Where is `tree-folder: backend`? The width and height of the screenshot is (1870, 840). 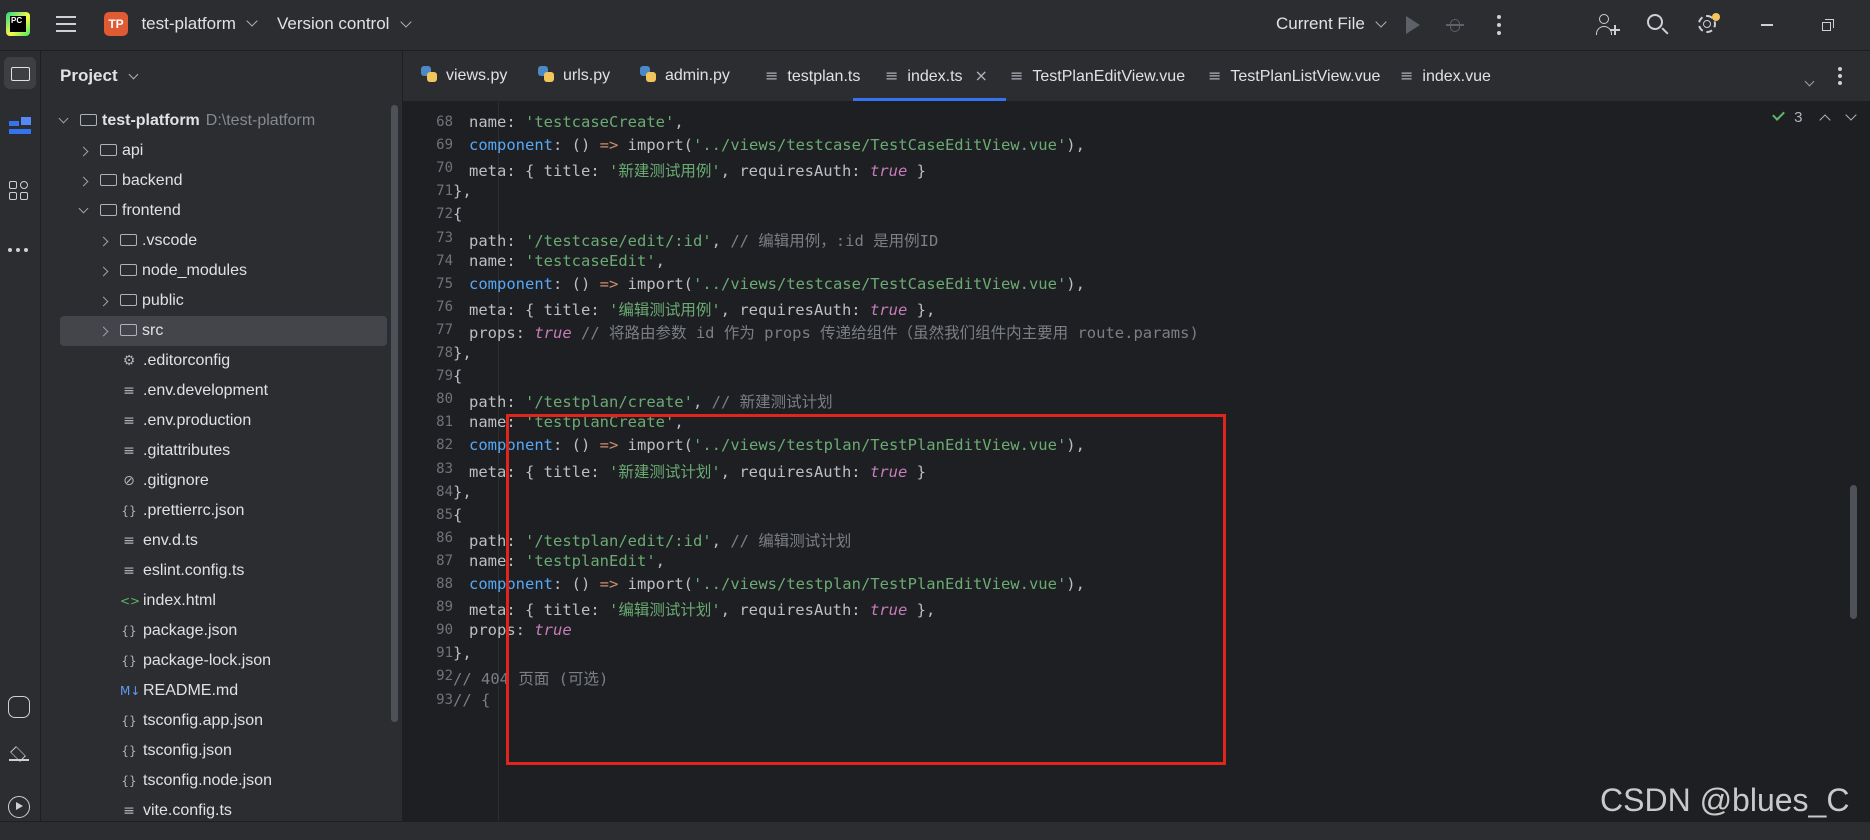 tree-folder: backend is located at coordinates (214, 181).